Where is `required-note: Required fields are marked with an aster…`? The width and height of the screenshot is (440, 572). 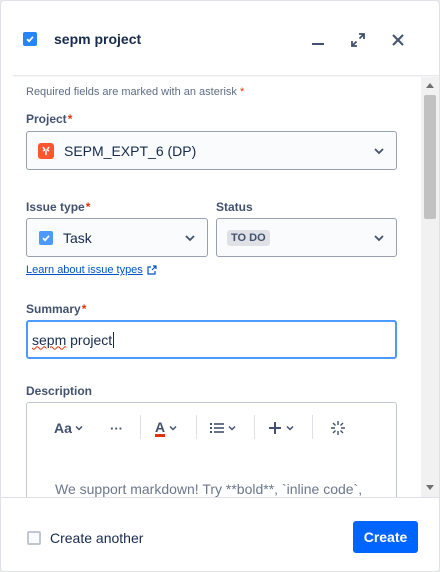 required-note: Required fields are marked with an aster… is located at coordinates (135, 92).